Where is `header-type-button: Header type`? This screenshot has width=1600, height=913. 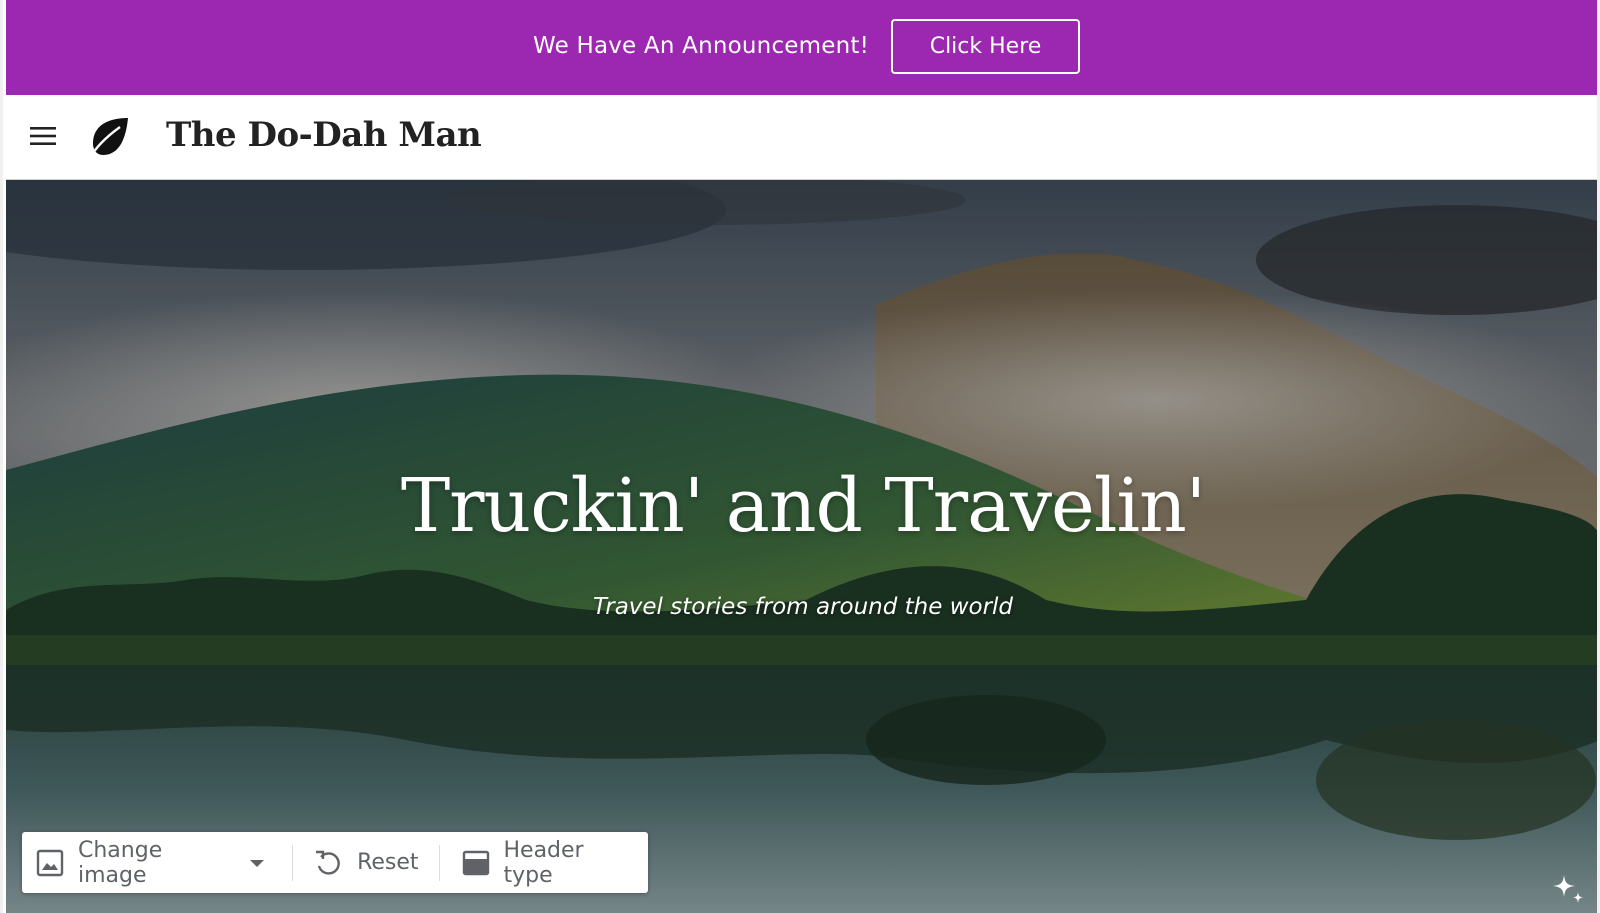 header-type-button: Header type is located at coordinates (544, 862).